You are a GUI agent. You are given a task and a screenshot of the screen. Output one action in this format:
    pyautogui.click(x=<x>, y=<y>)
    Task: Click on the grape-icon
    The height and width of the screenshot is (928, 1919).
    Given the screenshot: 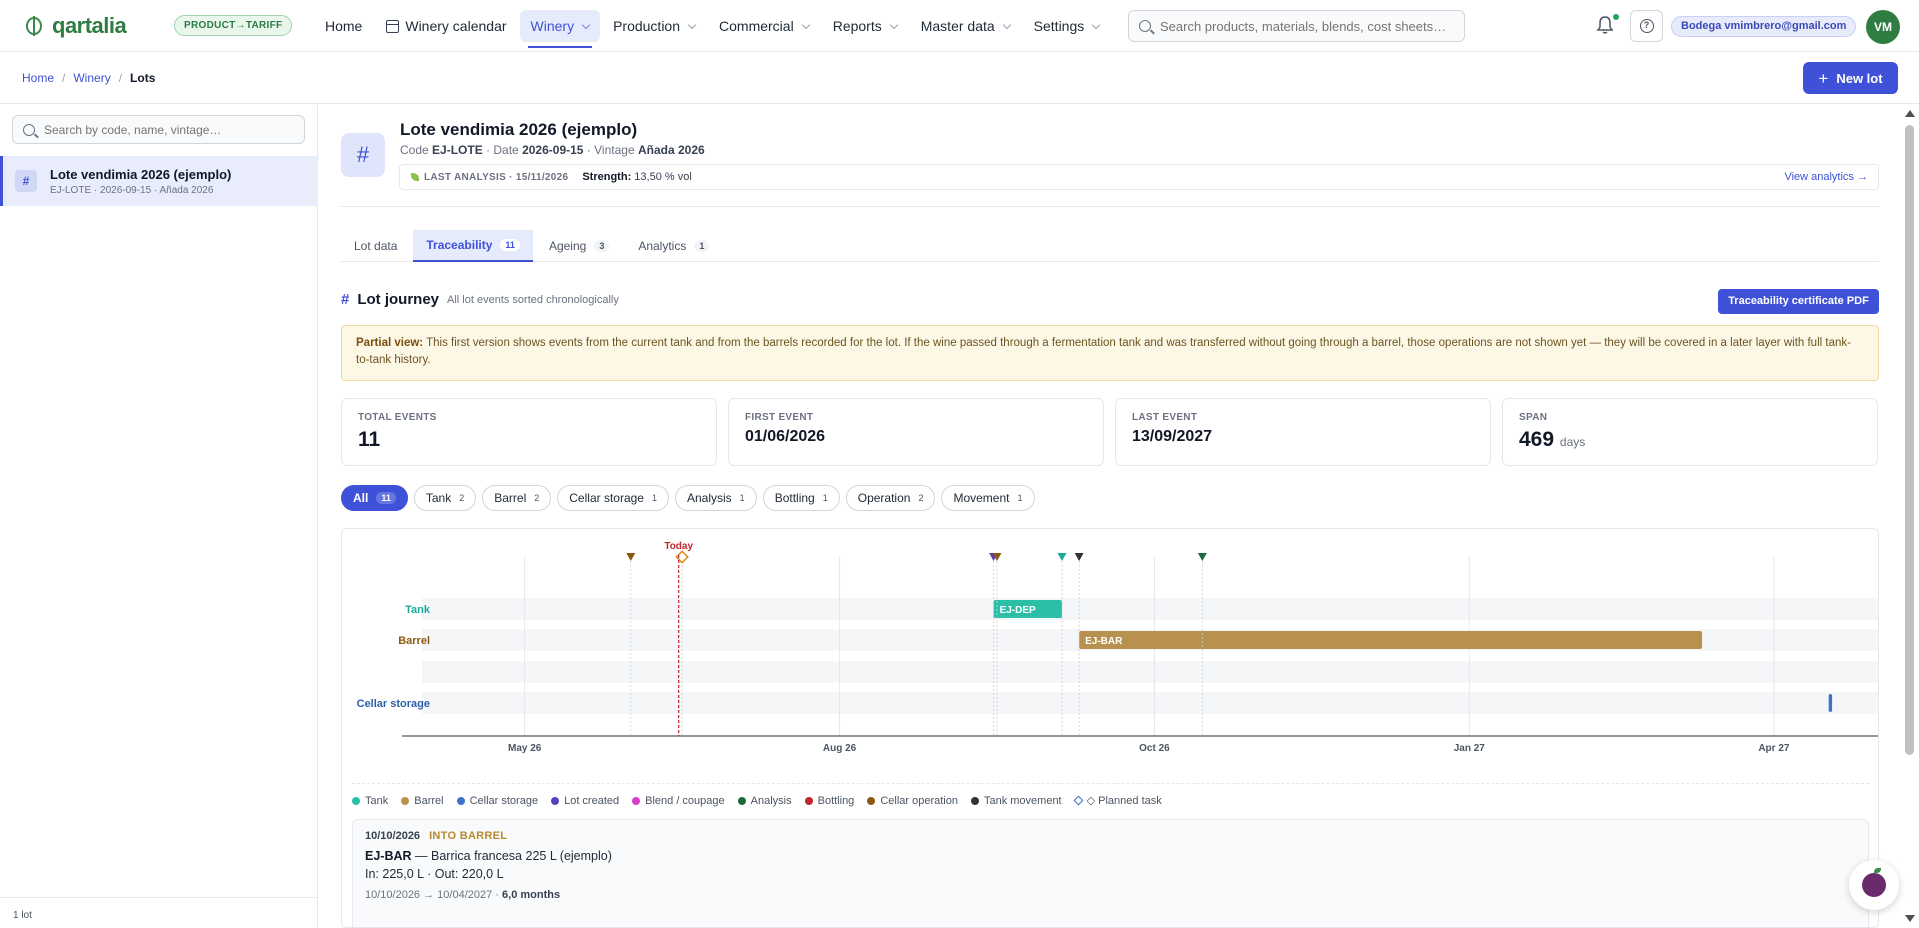 What is the action you would take?
    pyautogui.click(x=1874, y=882)
    